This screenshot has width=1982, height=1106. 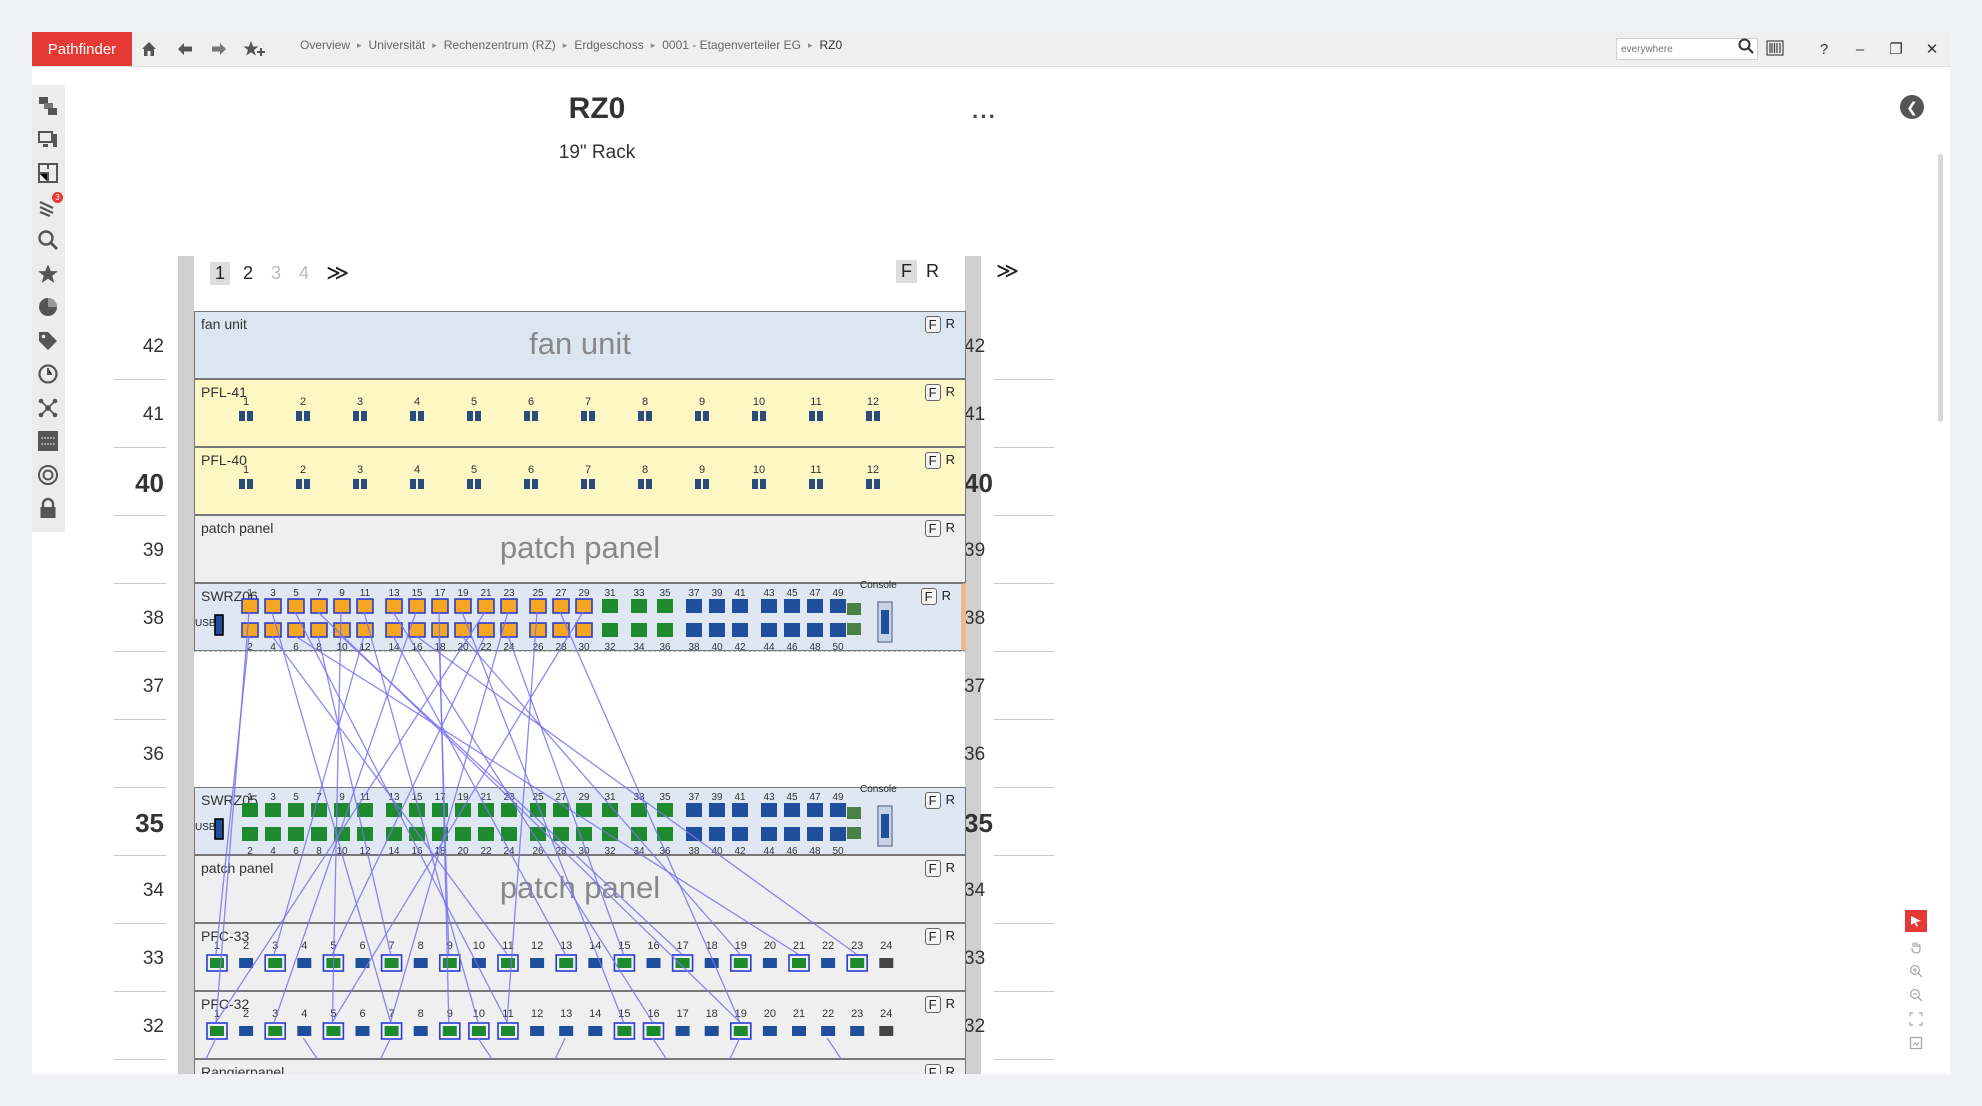 I want to click on help-button: ?, so click(x=1824, y=49).